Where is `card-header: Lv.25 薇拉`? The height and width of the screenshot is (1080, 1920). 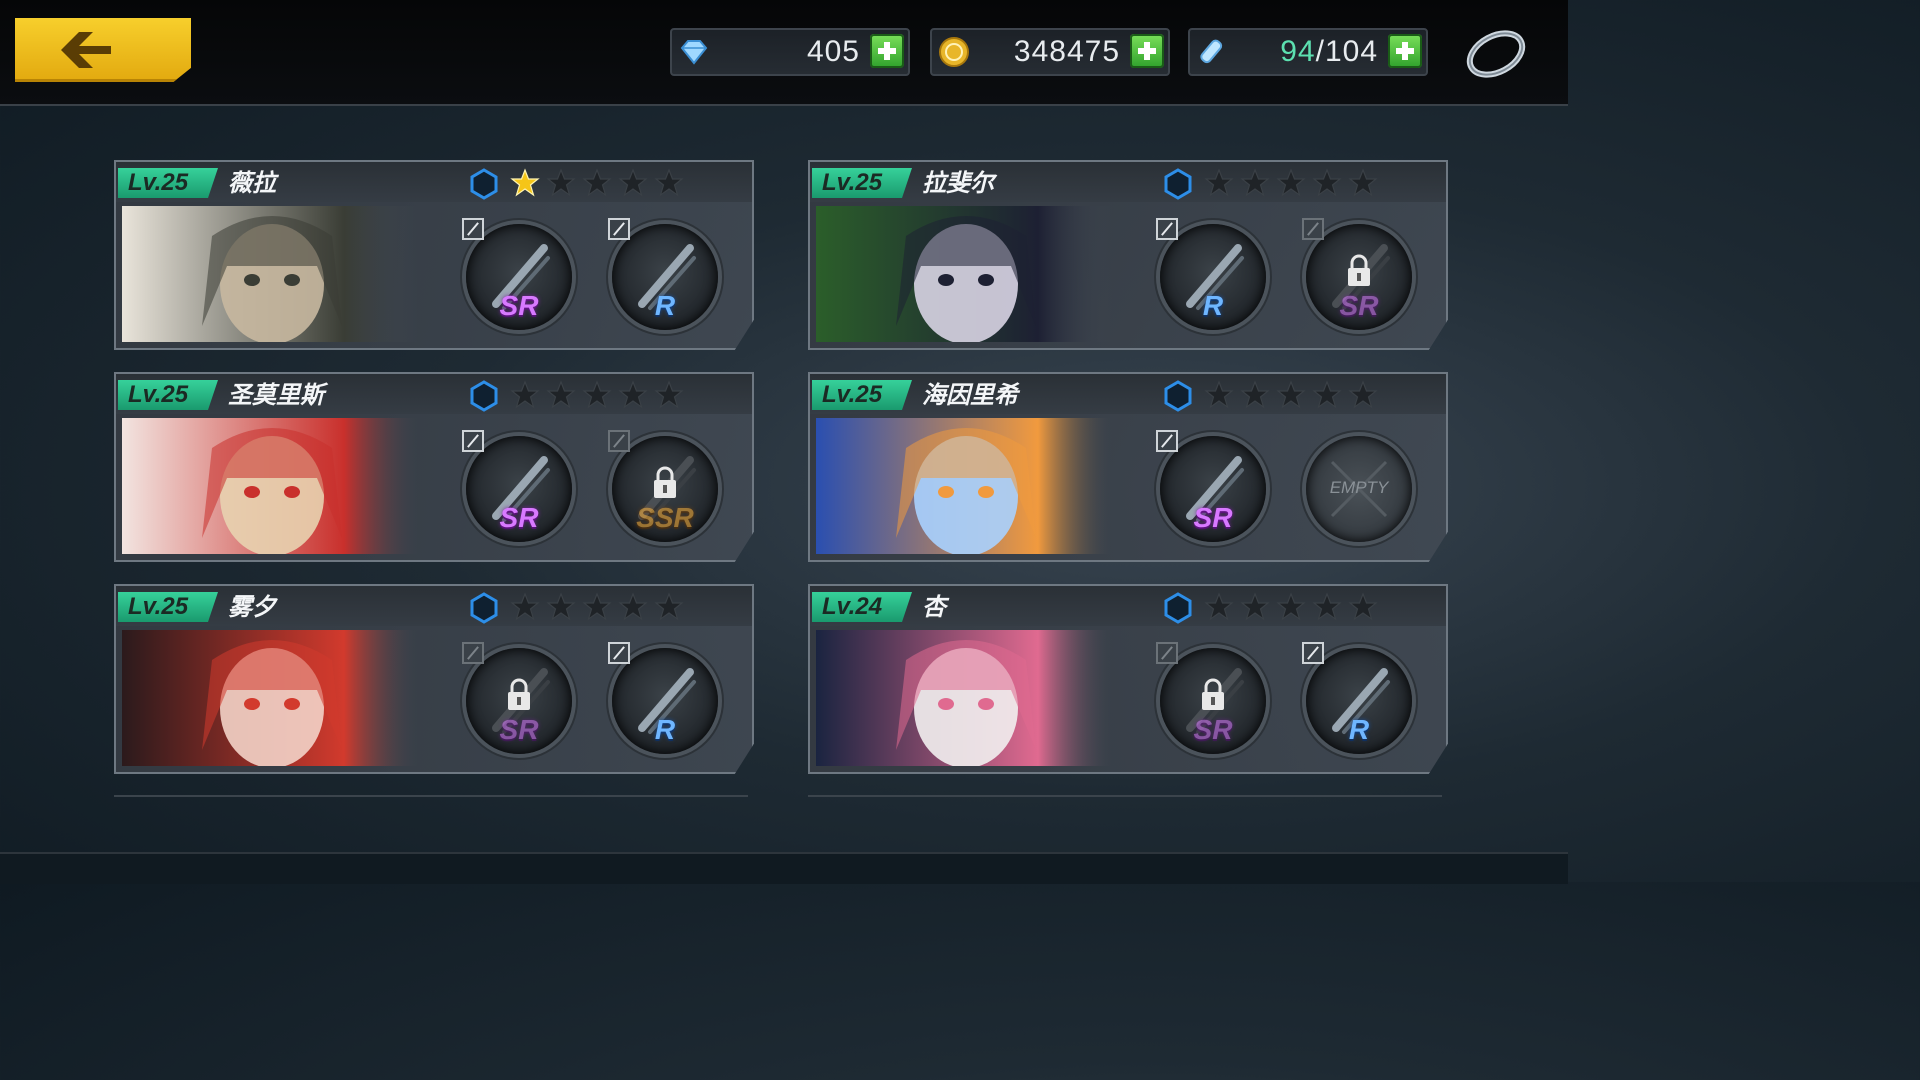
card-header: Lv.25 薇拉 is located at coordinates (434, 182).